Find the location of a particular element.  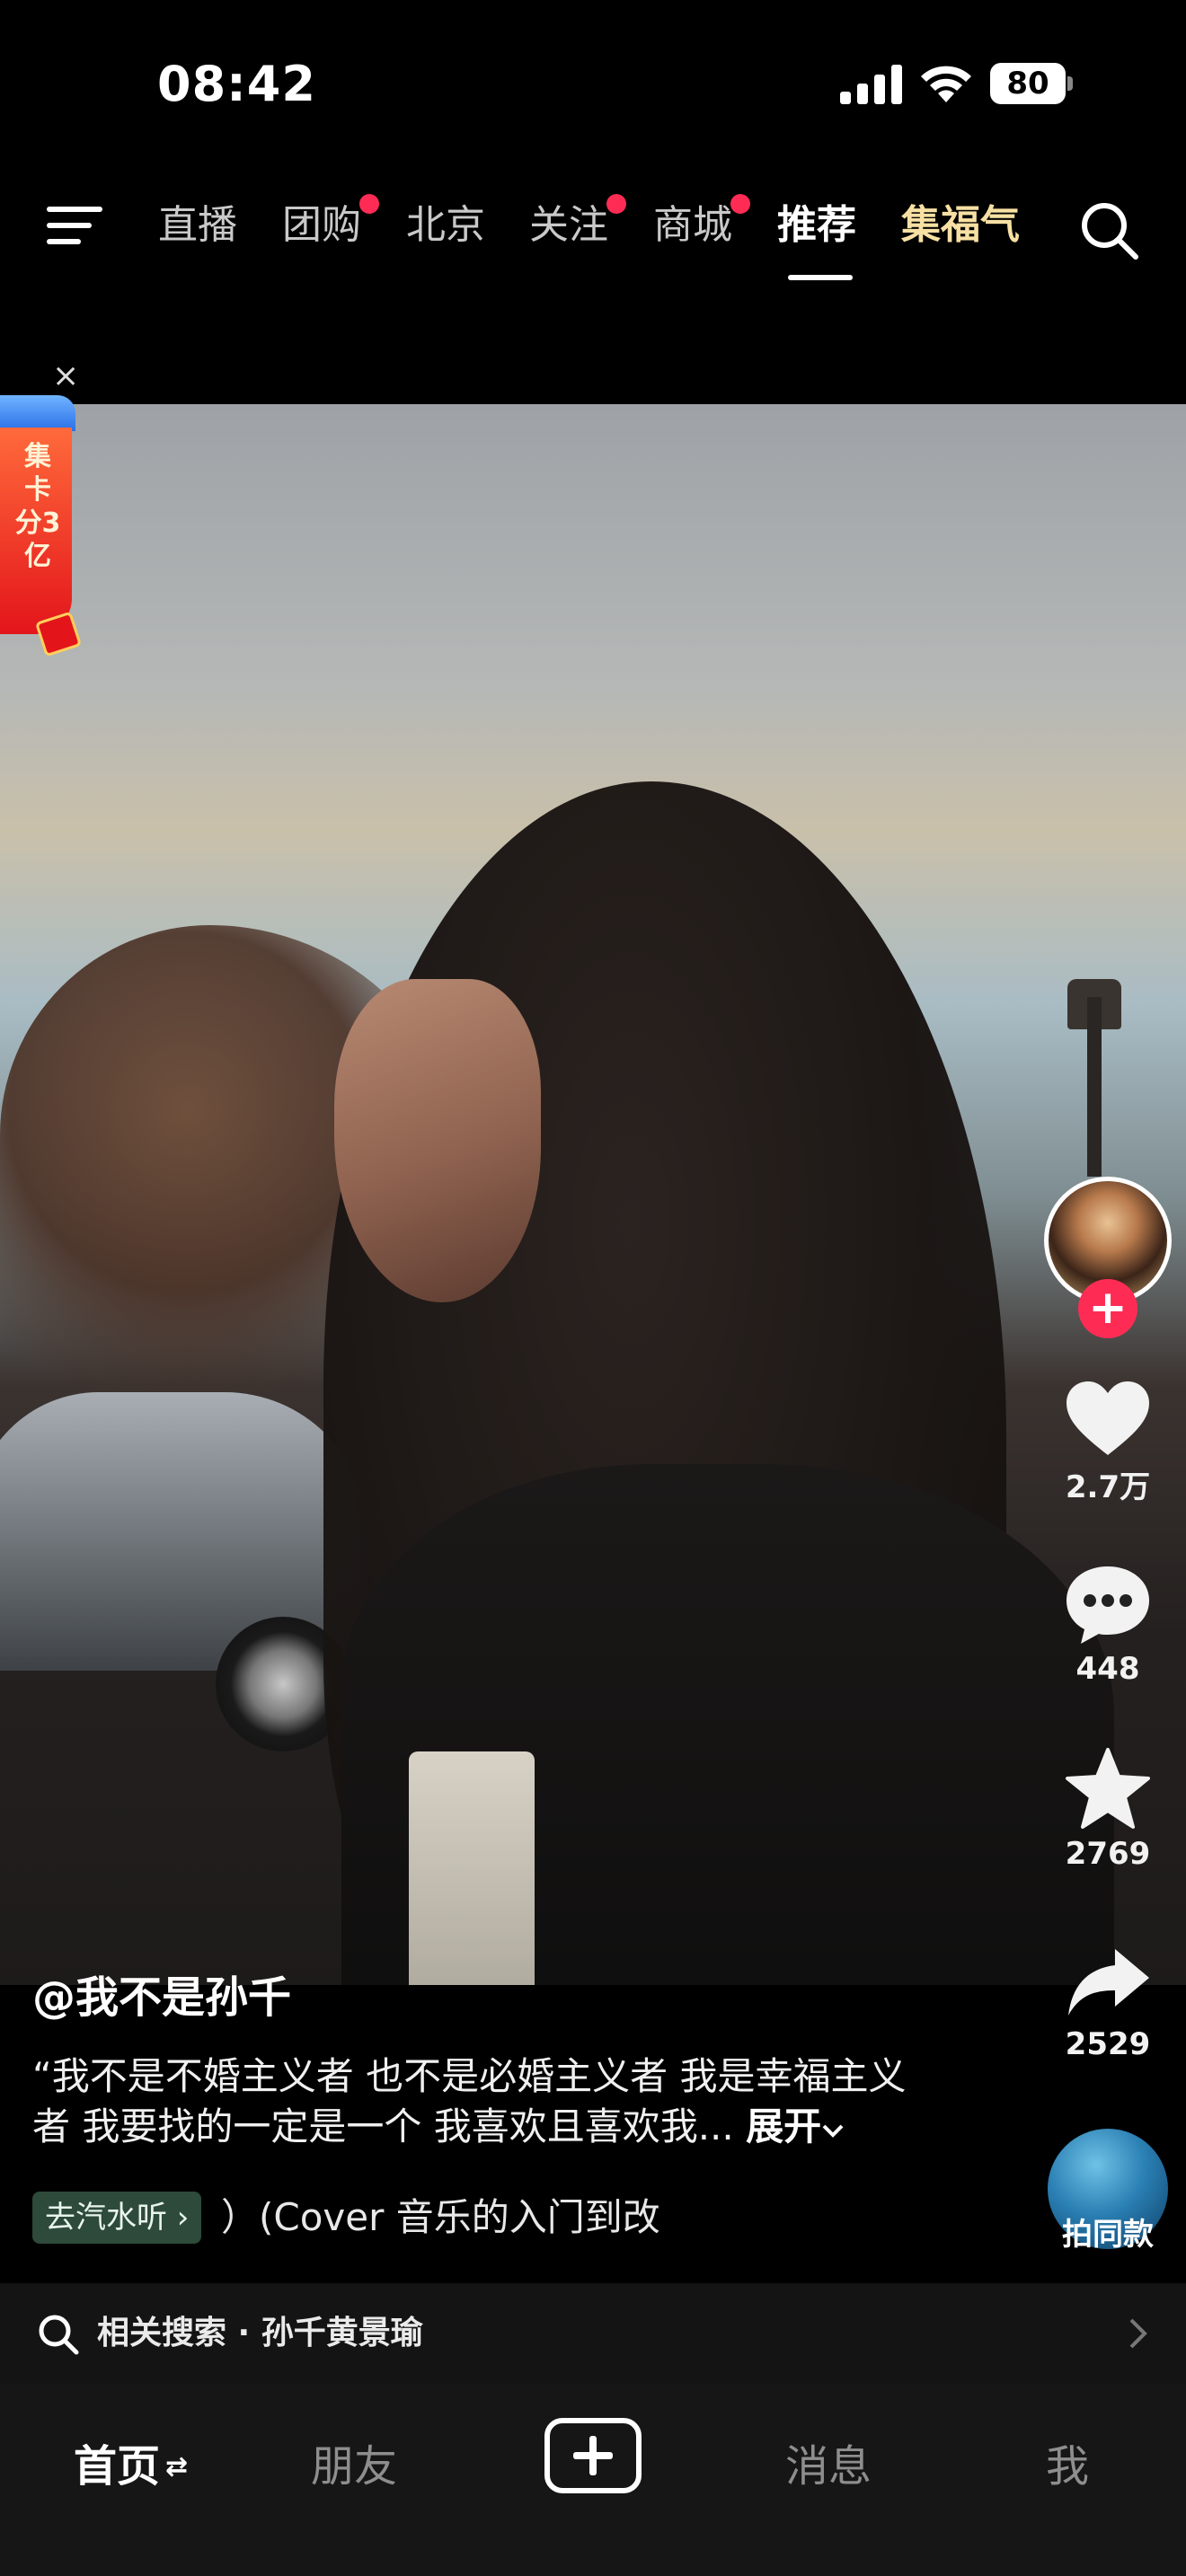

tab-live: 直播 is located at coordinates (197, 229).